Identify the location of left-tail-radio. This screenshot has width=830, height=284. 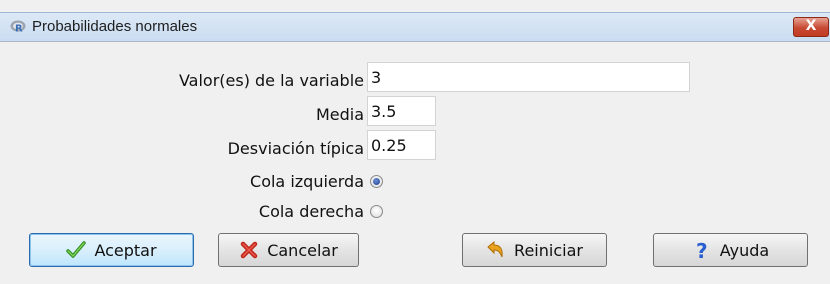
(376, 181).